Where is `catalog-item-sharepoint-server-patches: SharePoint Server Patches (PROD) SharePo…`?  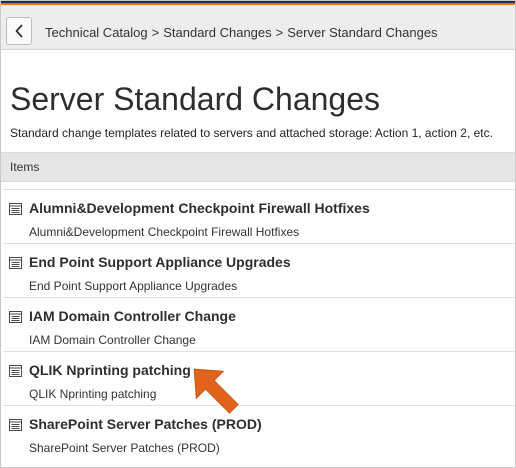
catalog-item-sharepoint-server-patches: SharePoint Server Patches (PROD) SharePo… is located at coordinates (259, 432).